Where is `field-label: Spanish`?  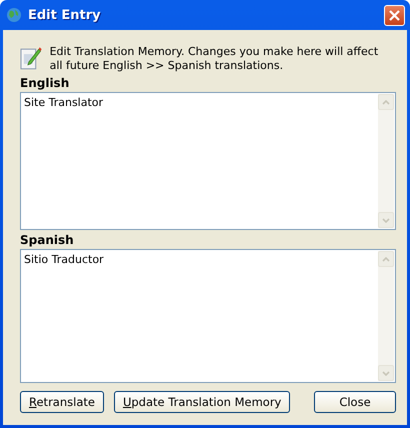 field-label: Spanish is located at coordinates (47, 240).